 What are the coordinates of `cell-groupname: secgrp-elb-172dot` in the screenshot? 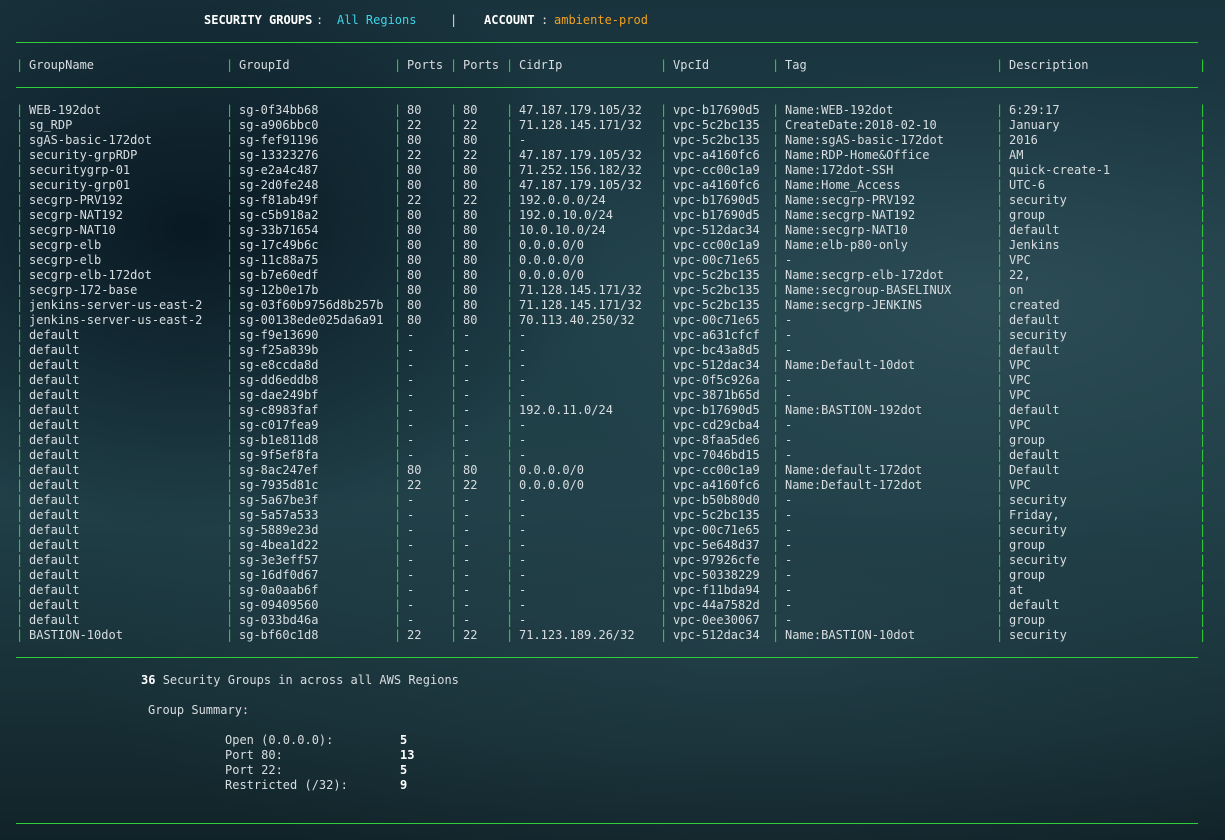 It's located at (90, 275).